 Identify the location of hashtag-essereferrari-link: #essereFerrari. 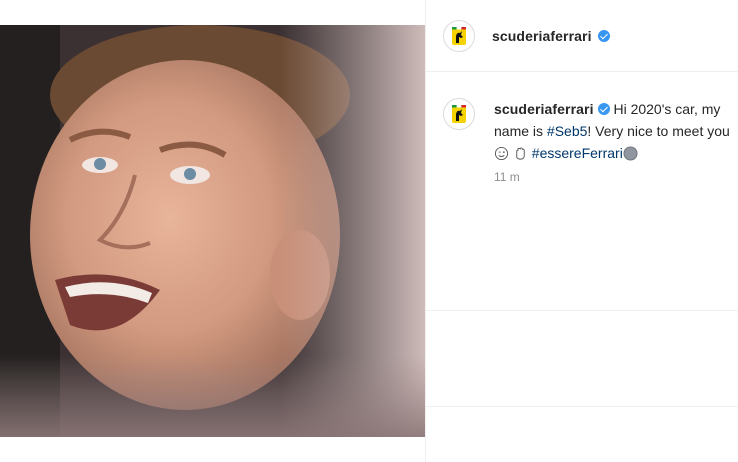
(577, 153).